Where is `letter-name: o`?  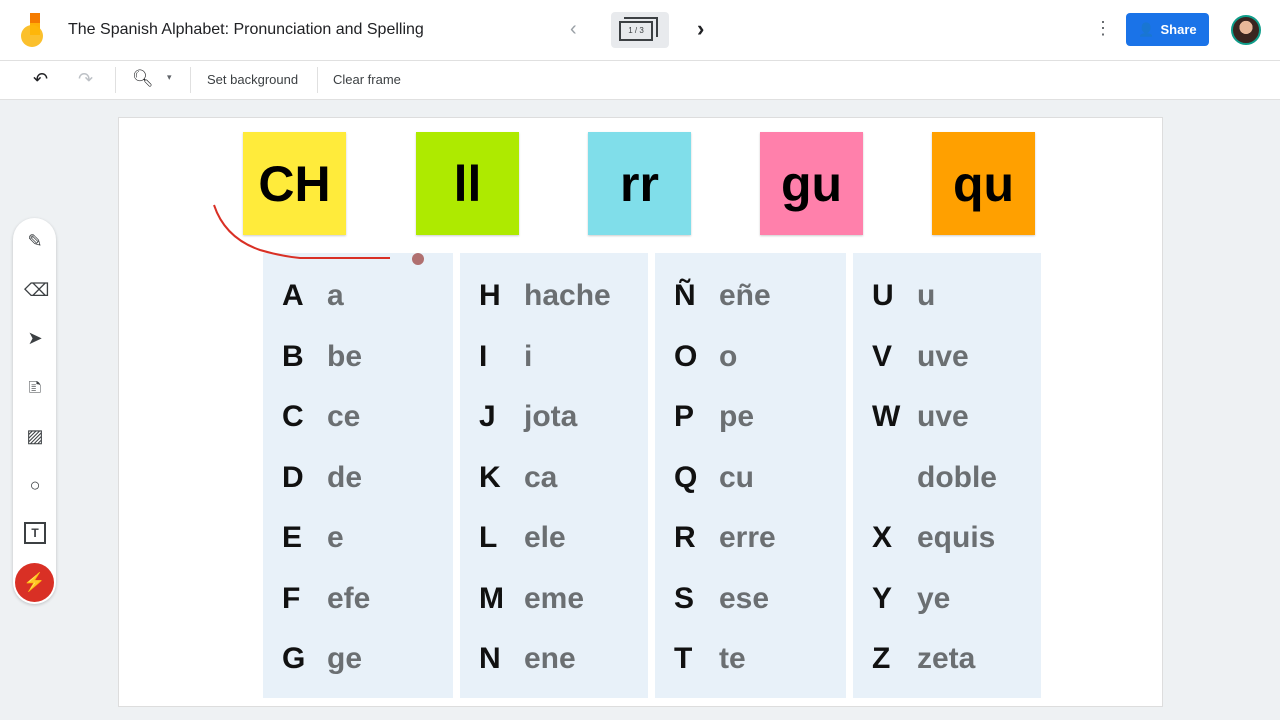
letter-name: o is located at coordinates (728, 356).